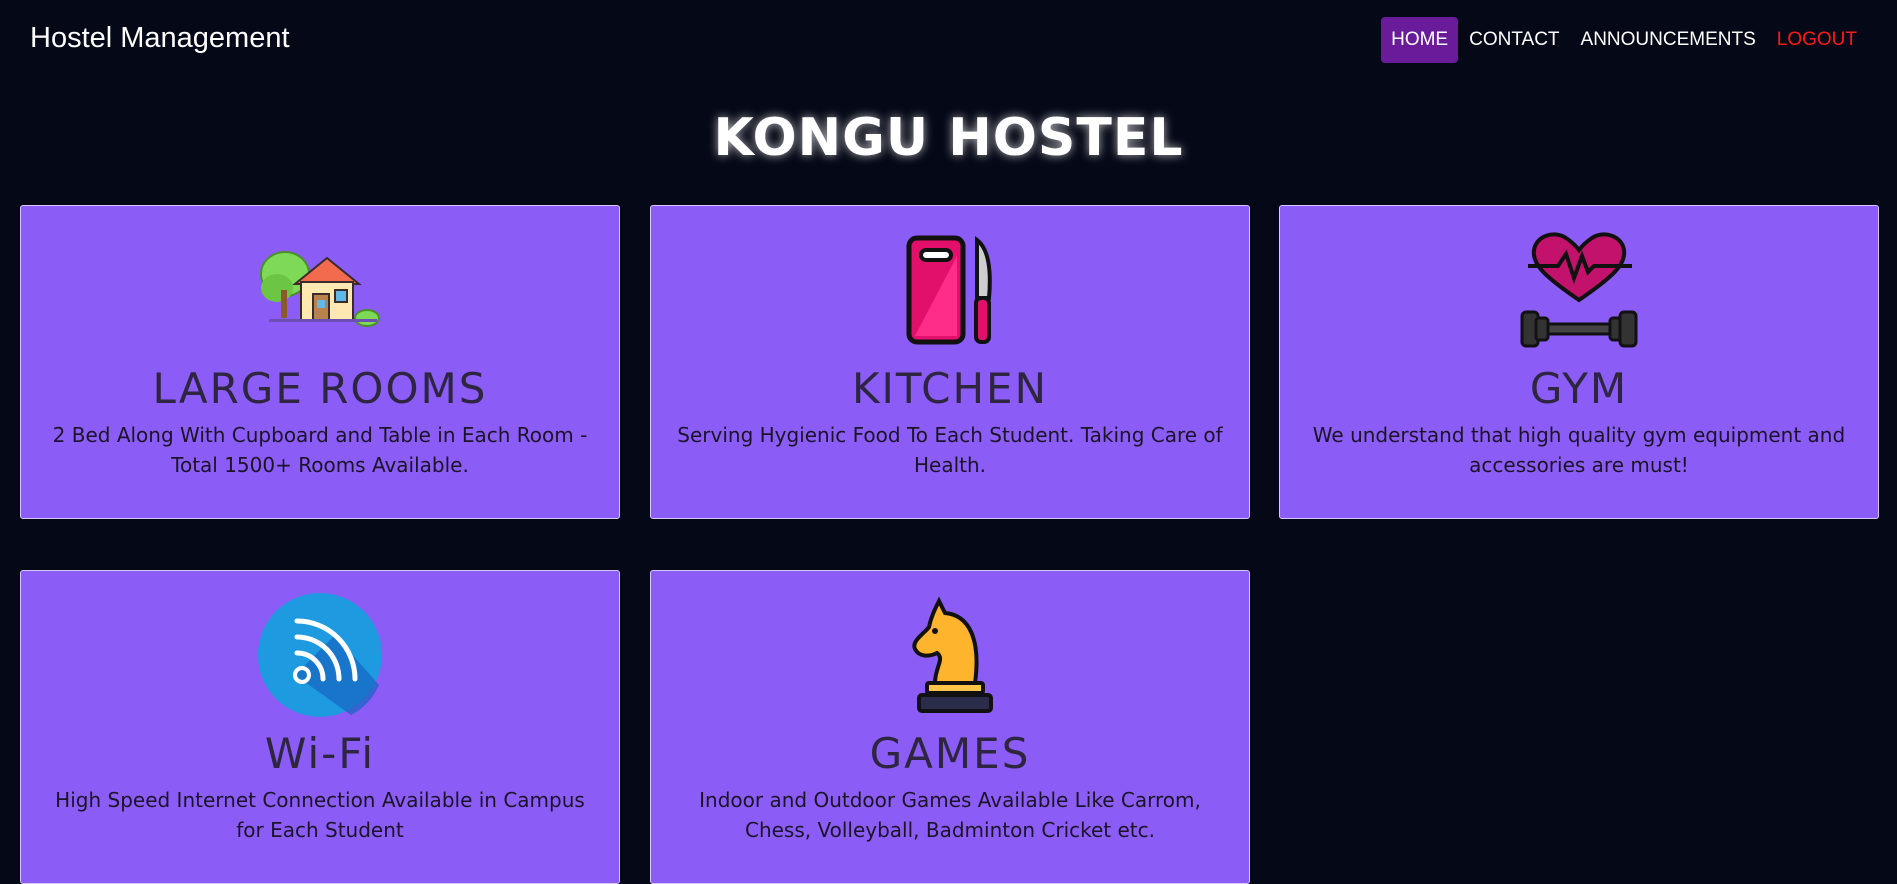 The width and height of the screenshot is (1897, 884). Describe the element at coordinates (1420, 40) in the screenshot. I see `nav-home-link: HOME` at that location.